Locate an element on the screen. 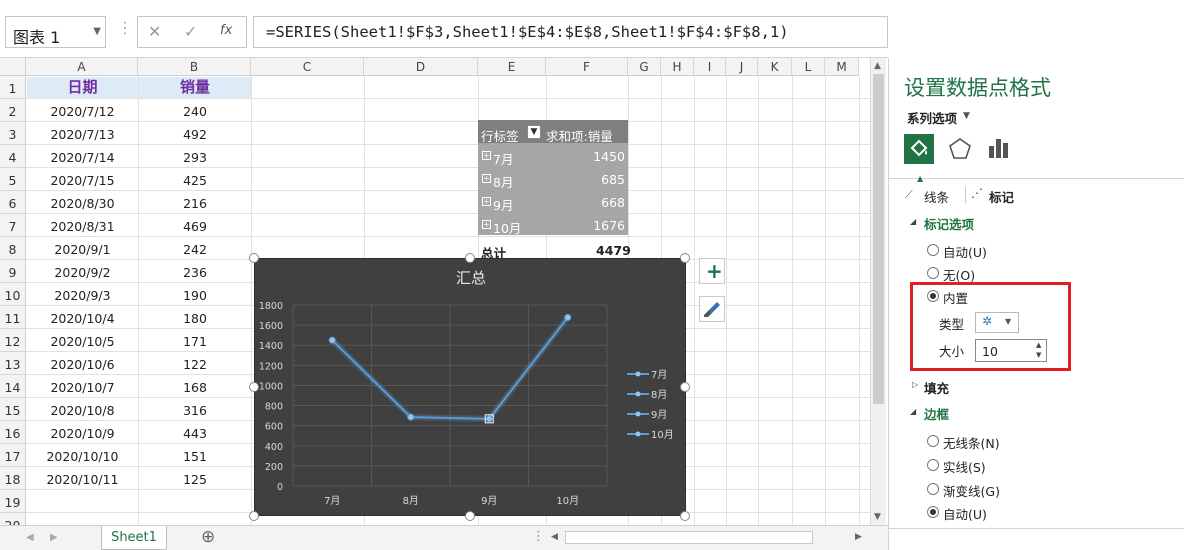 This screenshot has width=1184, height=550. tab-line: 线条 is located at coordinates (936, 196).